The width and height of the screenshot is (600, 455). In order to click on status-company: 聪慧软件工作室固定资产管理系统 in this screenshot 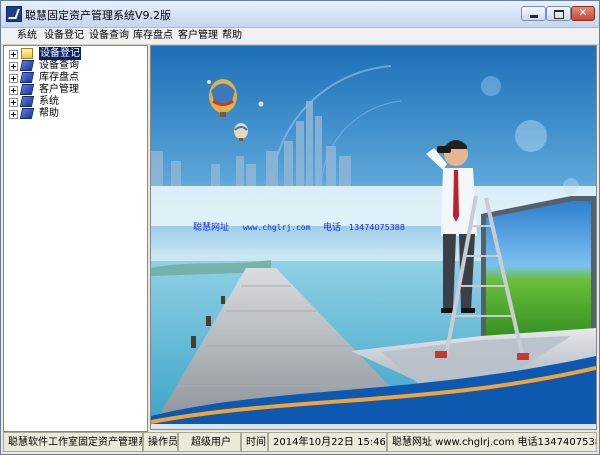, I will do `click(73, 442)`.